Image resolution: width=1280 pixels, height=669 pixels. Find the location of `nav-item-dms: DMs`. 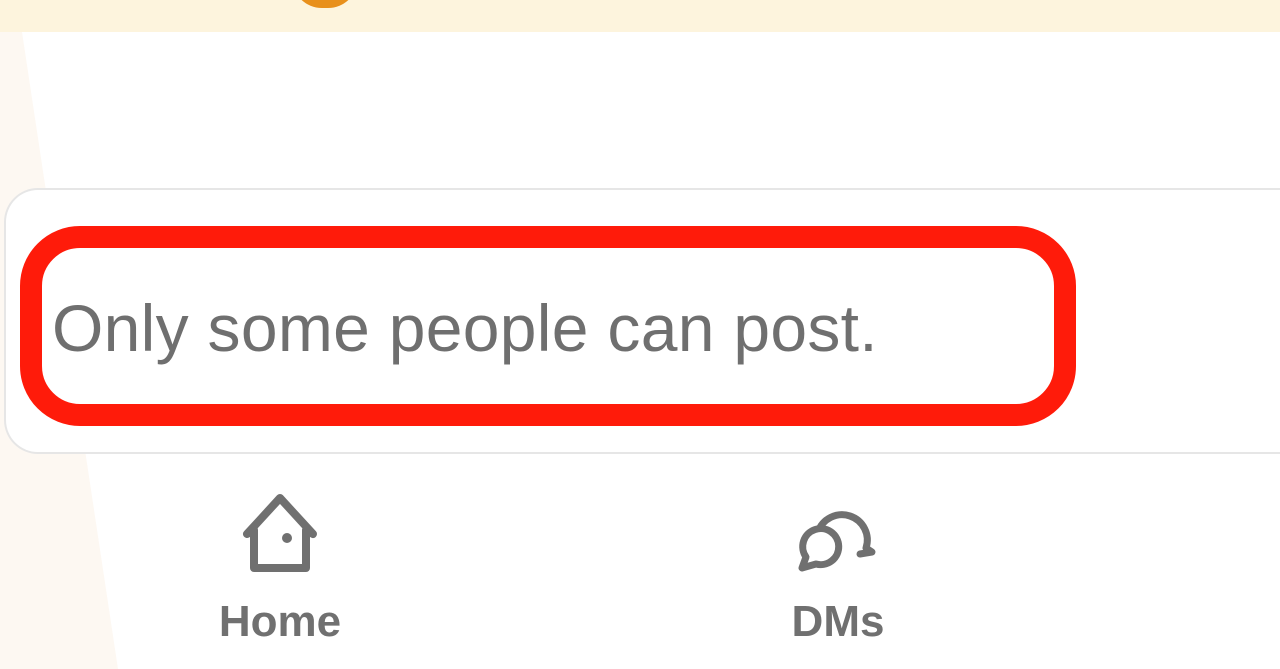

nav-item-dms: DMs is located at coordinates (838, 570).